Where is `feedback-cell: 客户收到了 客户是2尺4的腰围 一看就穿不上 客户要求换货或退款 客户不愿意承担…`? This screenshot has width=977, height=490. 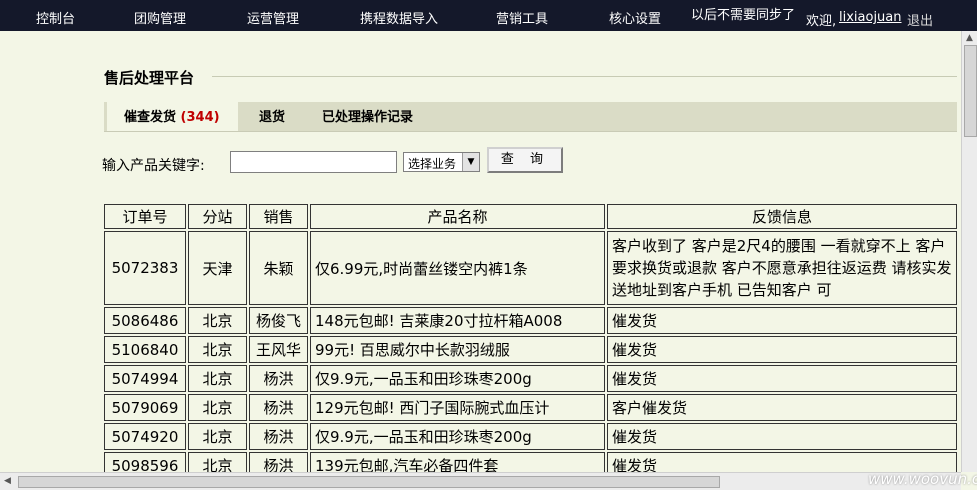
feedback-cell: 客户收到了 客户是2尺4的腰围 一看就穿不上 客户要求换货或退款 客户不愿意承担… is located at coordinates (782, 268).